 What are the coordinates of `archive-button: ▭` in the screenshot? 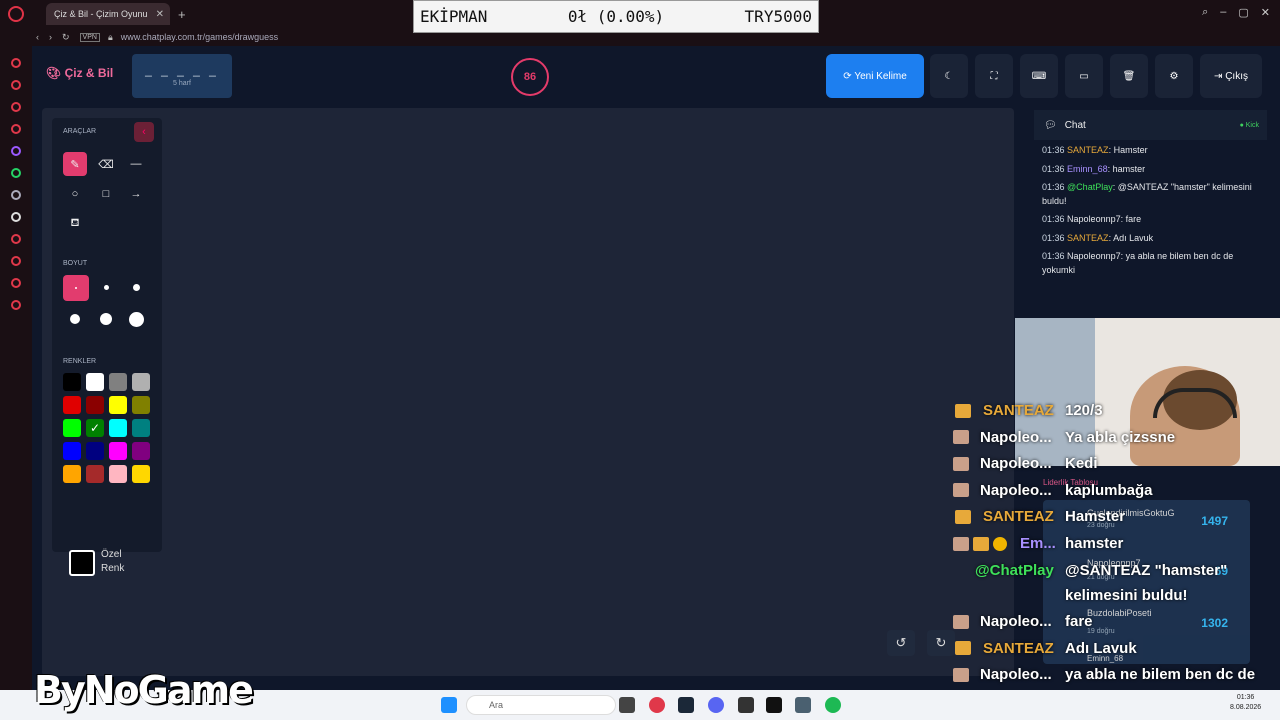 It's located at (1084, 76).